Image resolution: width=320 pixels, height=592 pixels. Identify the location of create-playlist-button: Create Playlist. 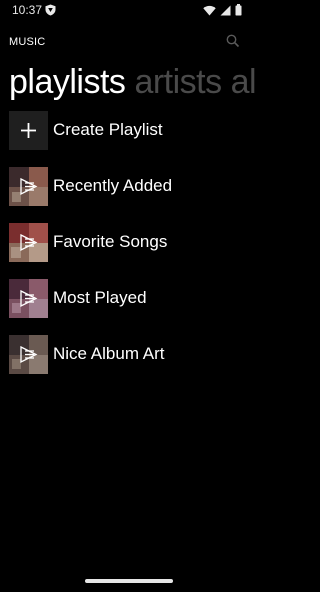
(133, 130).